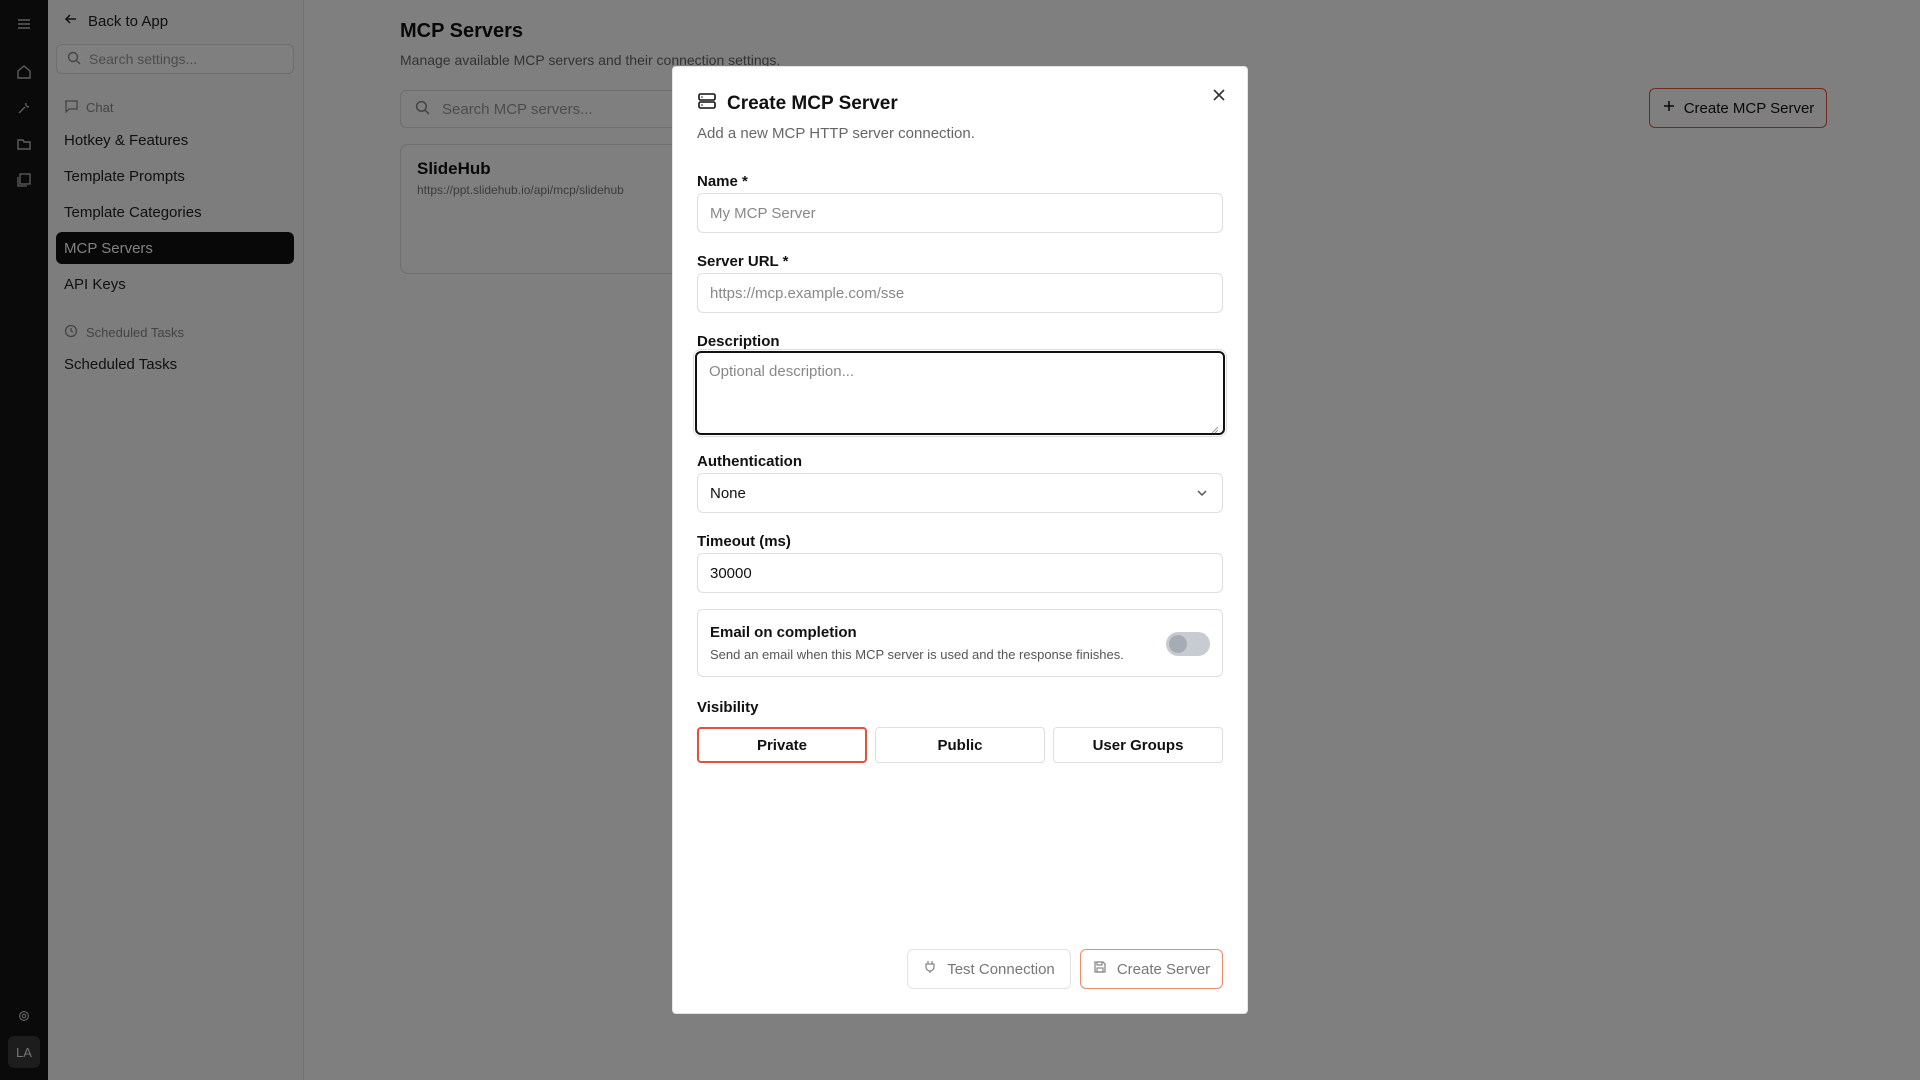  I want to click on dialog-title: Create MCP Server, so click(797, 104).